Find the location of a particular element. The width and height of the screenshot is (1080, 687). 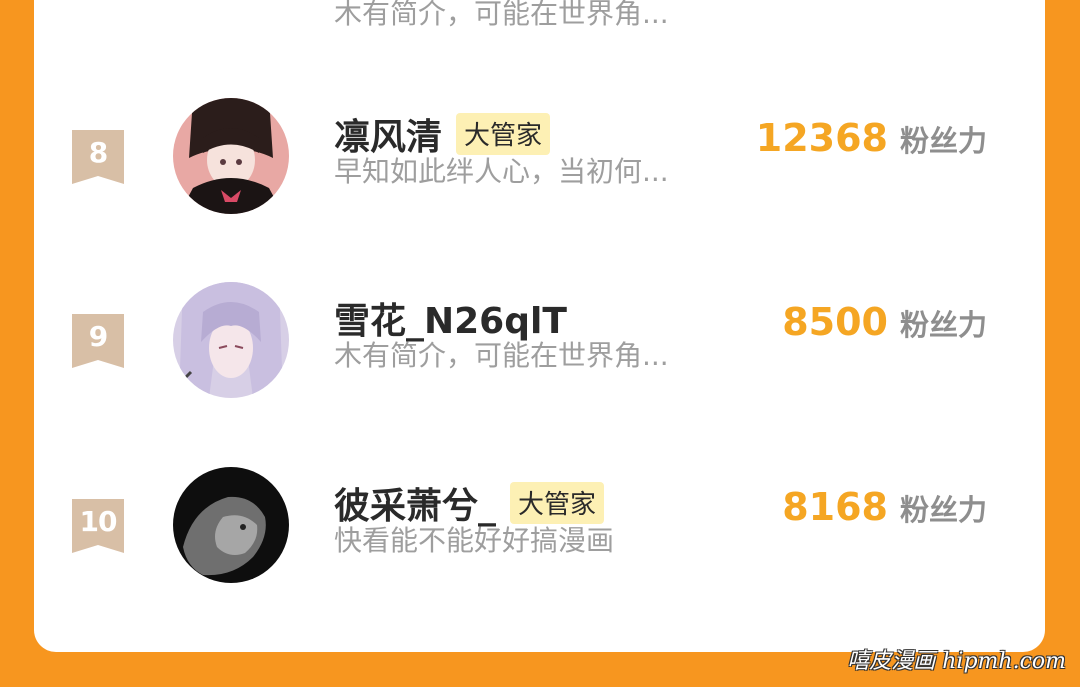

rank-number: 9 is located at coordinates (98, 336).